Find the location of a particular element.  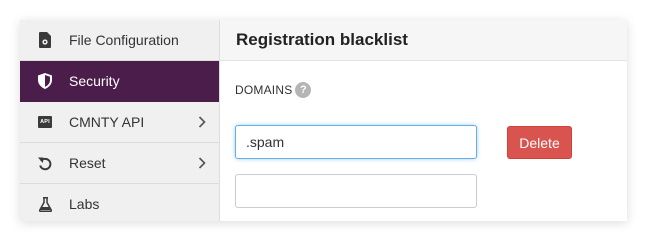

sidebar-item-label: Security is located at coordinates (94, 81).